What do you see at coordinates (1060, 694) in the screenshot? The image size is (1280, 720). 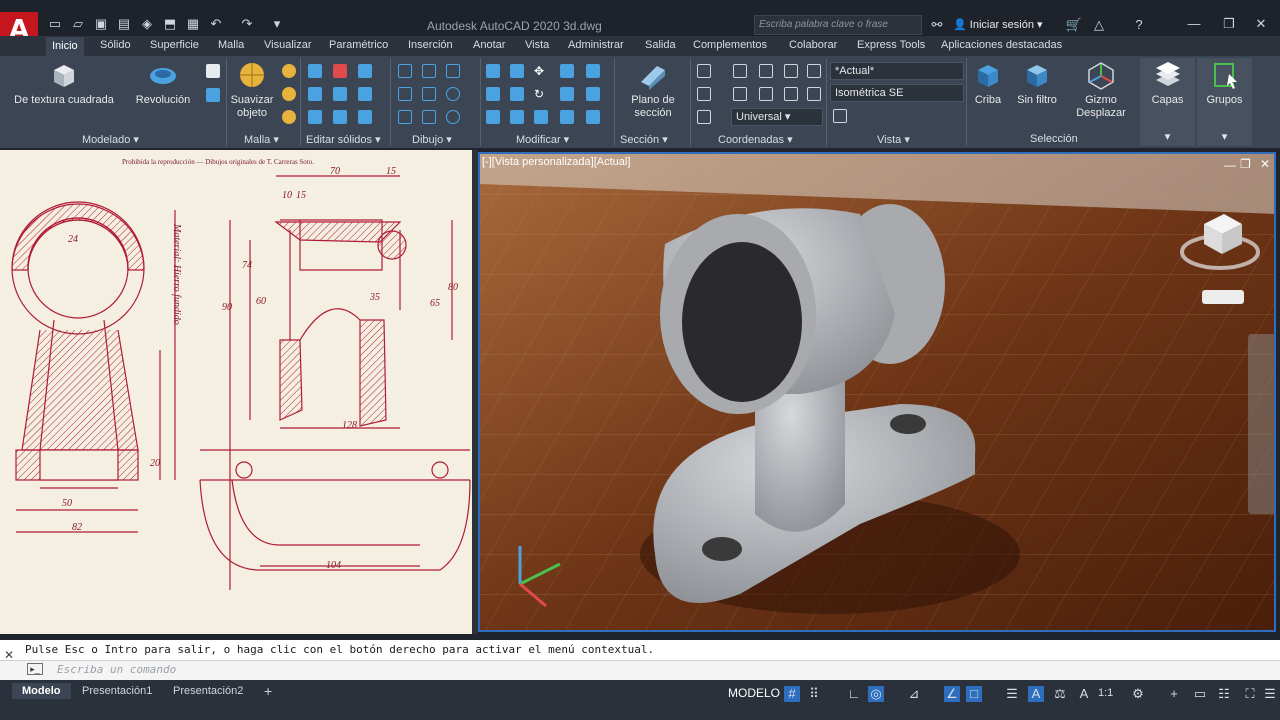 I see `annotation-autoscale-icon: ⚖` at bounding box center [1060, 694].